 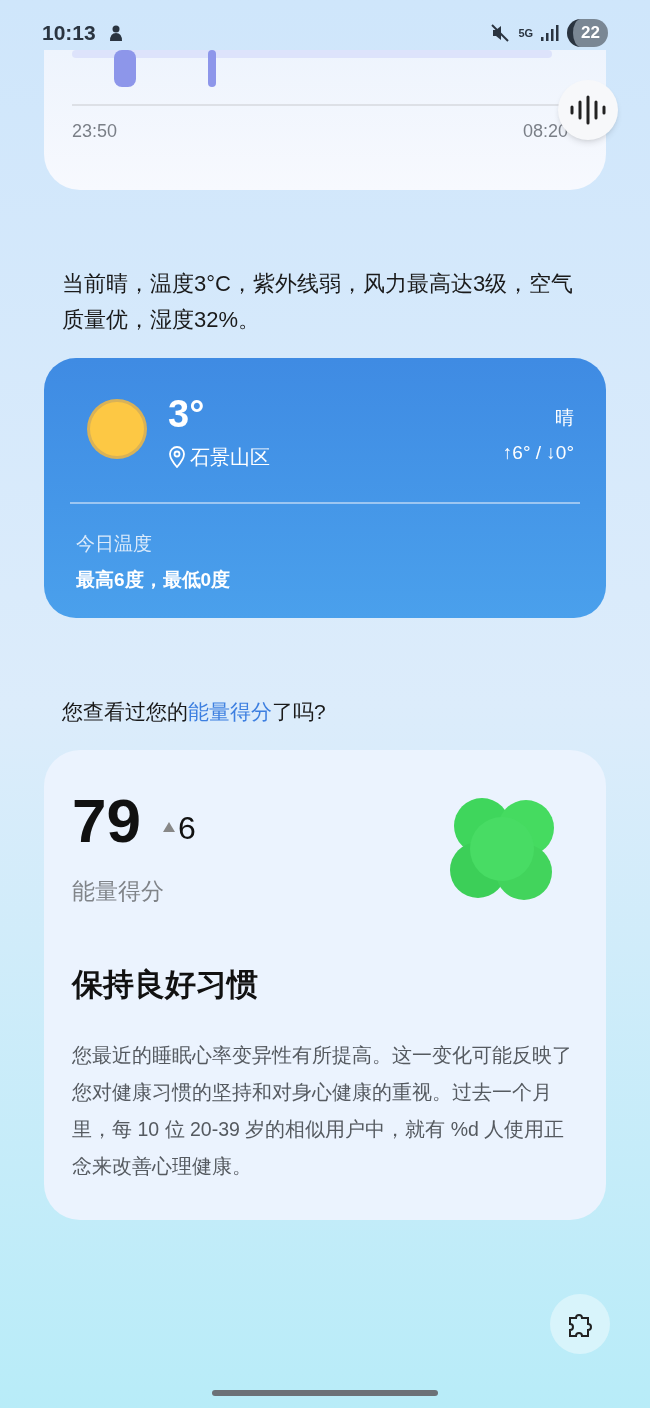 What do you see at coordinates (114, 543) in the screenshot?
I see `section-label: 今日温度` at bounding box center [114, 543].